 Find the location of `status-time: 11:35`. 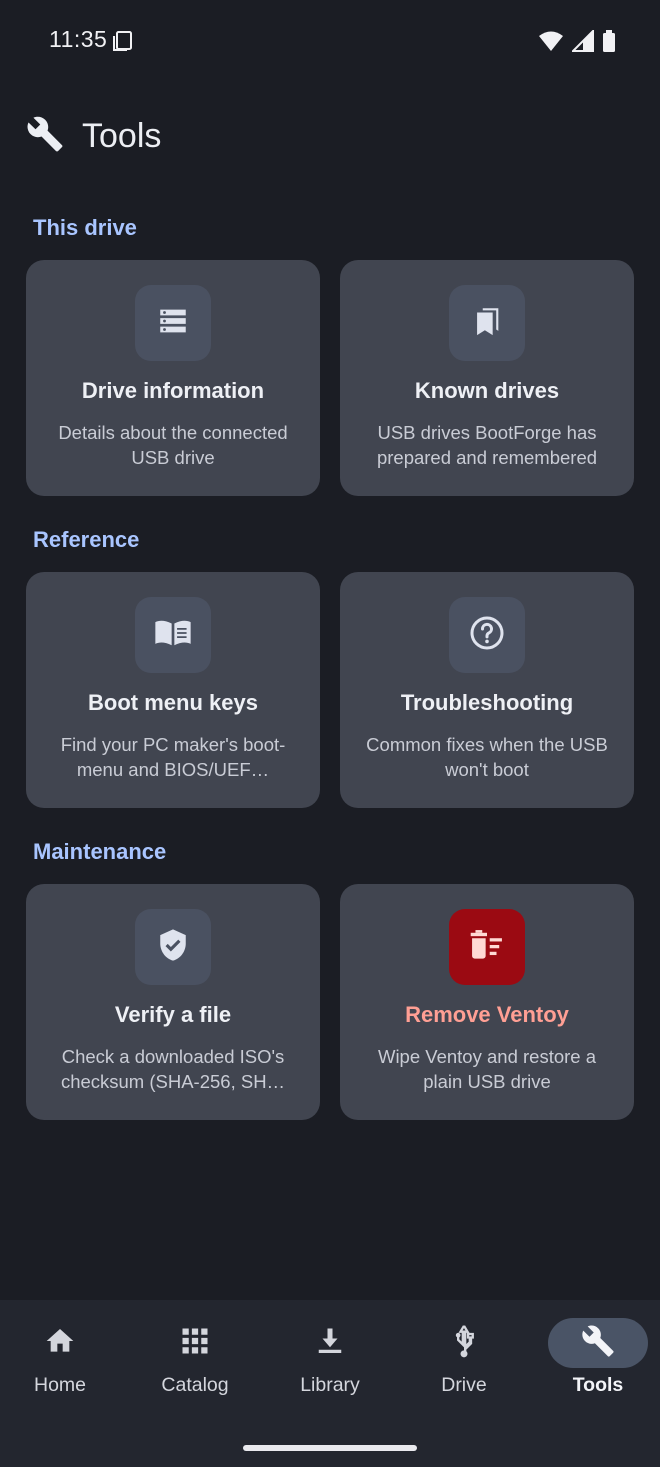

status-time: 11:35 is located at coordinates (78, 39).